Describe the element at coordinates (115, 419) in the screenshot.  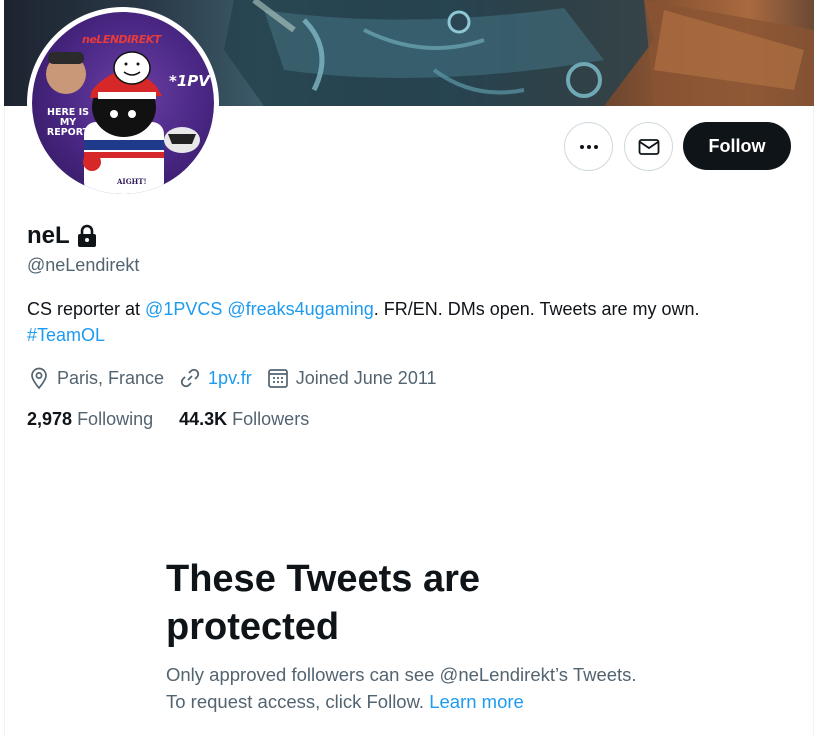
I see `following-label: Following` at that location.